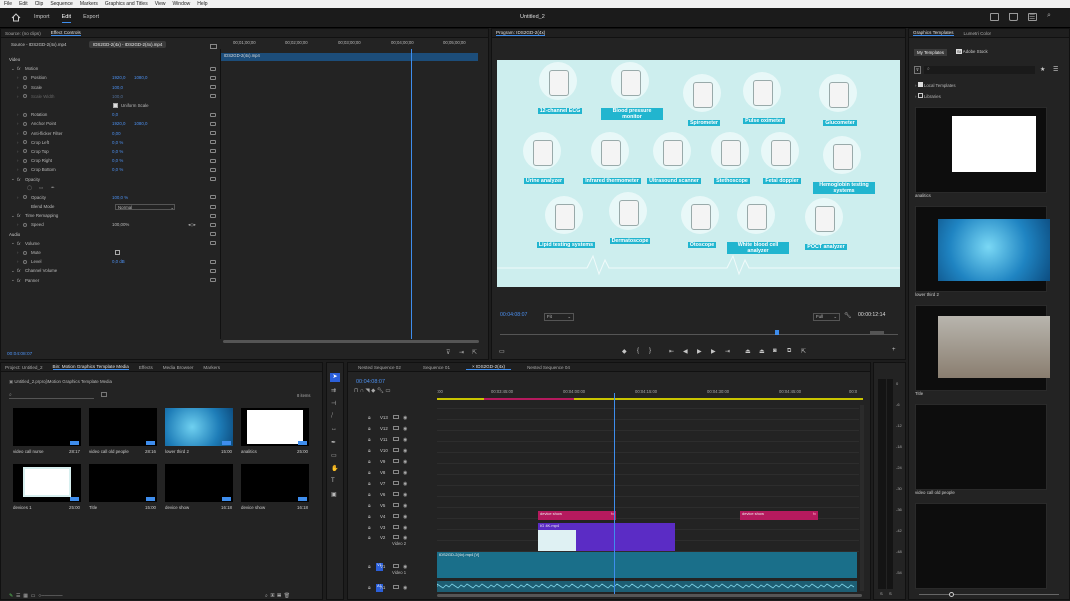 This screenshot has height=601, width=1070. I want to click on effect-row: ⌄ fx Time Remapping, so click(112, 215).